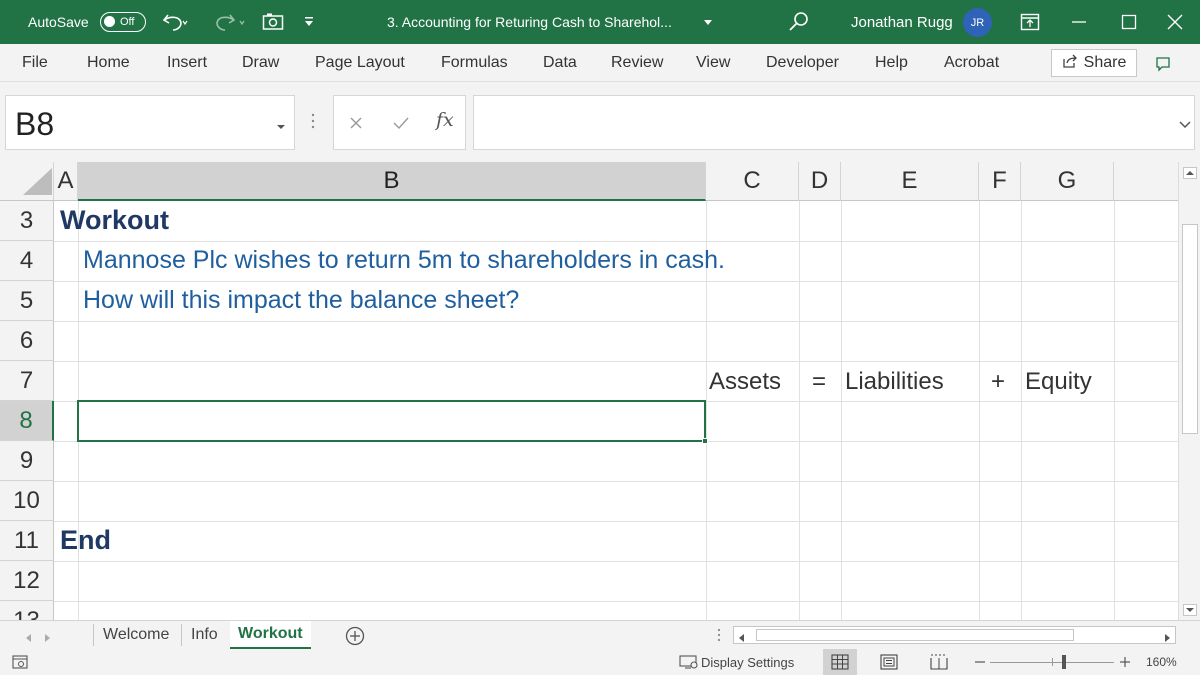 This screenshot has width=1200, height=675. Describe the element at coordinates (27, 181) in the screenshot. I see `select-all-corner` at that location.